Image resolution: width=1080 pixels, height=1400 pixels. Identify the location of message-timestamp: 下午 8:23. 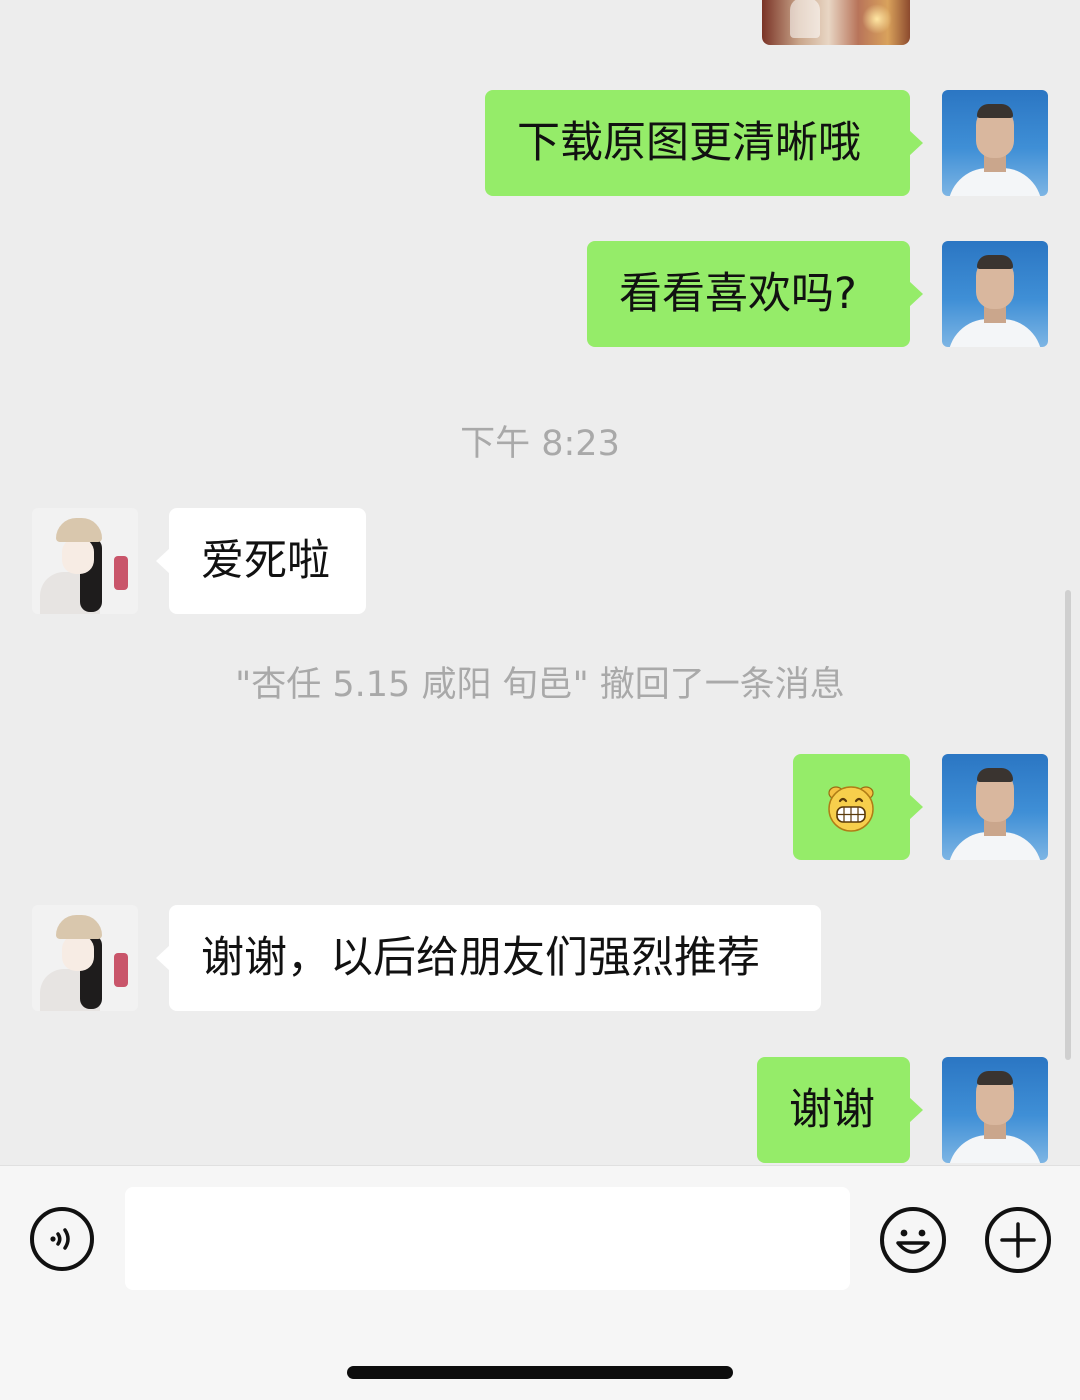
(540, 444).